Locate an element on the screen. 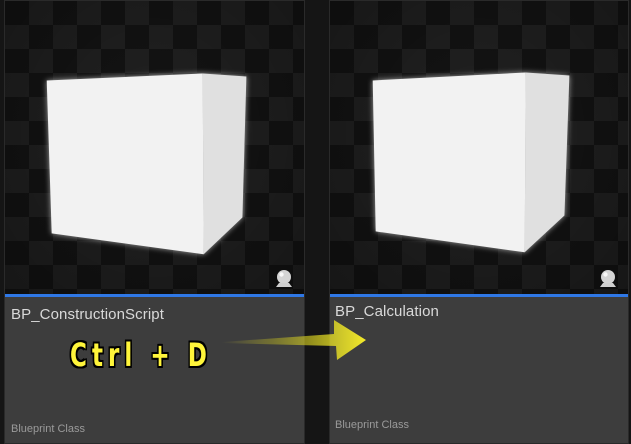 The image size is (631, 444). asset-name: BP_ConstructionScript is located at coordinates (88, 314).